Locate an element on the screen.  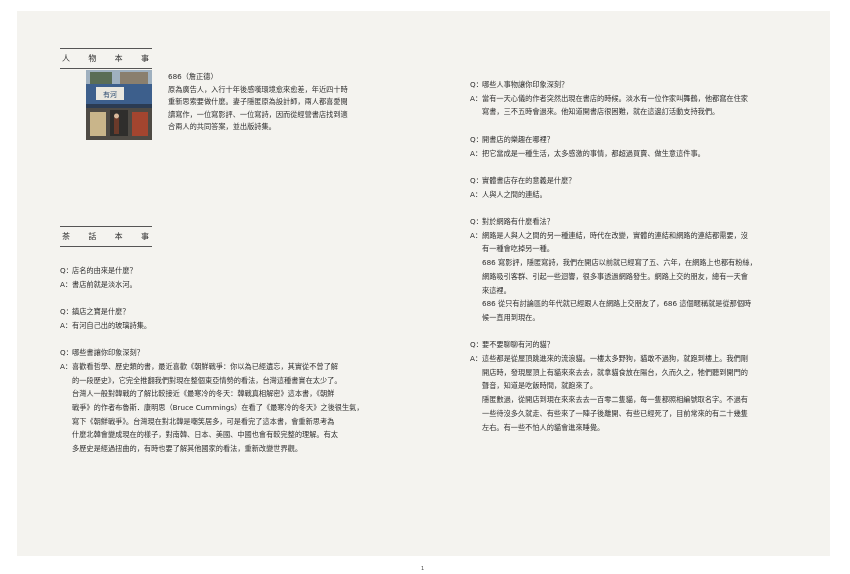
answer-continuation: 686 寫影評，隱匿寫詩，我們在開店以前就已經寫了五、六年，在網路上也都有粉絲， is located at coordinates (619, 263).